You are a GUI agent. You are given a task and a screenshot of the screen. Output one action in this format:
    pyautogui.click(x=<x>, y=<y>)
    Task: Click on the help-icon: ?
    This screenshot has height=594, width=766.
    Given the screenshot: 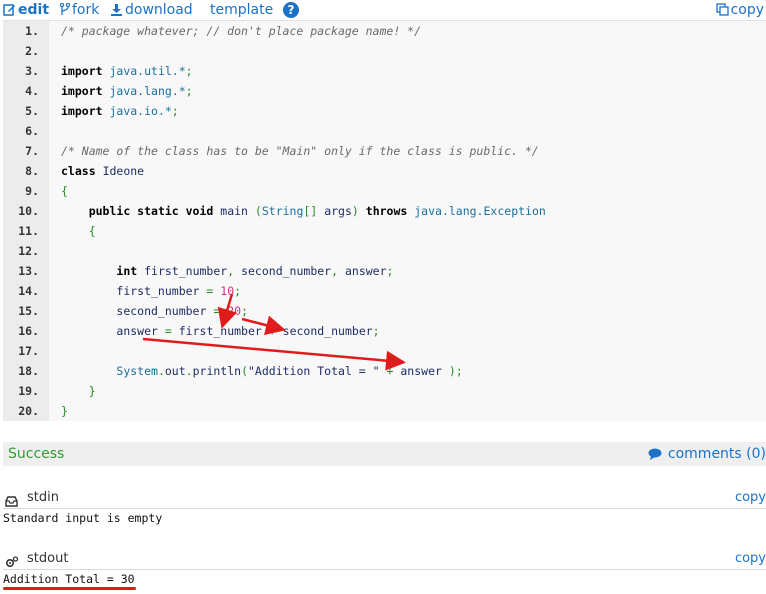 What is the action you would take?
    pyautogui.click(x=291, y=10)
    